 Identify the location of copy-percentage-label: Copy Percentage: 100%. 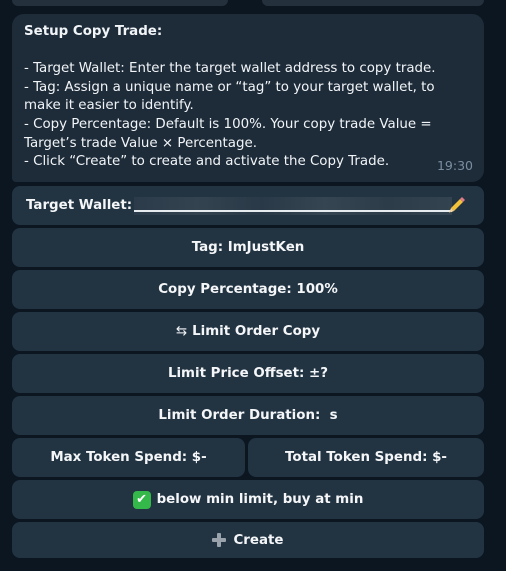
(248, 289).